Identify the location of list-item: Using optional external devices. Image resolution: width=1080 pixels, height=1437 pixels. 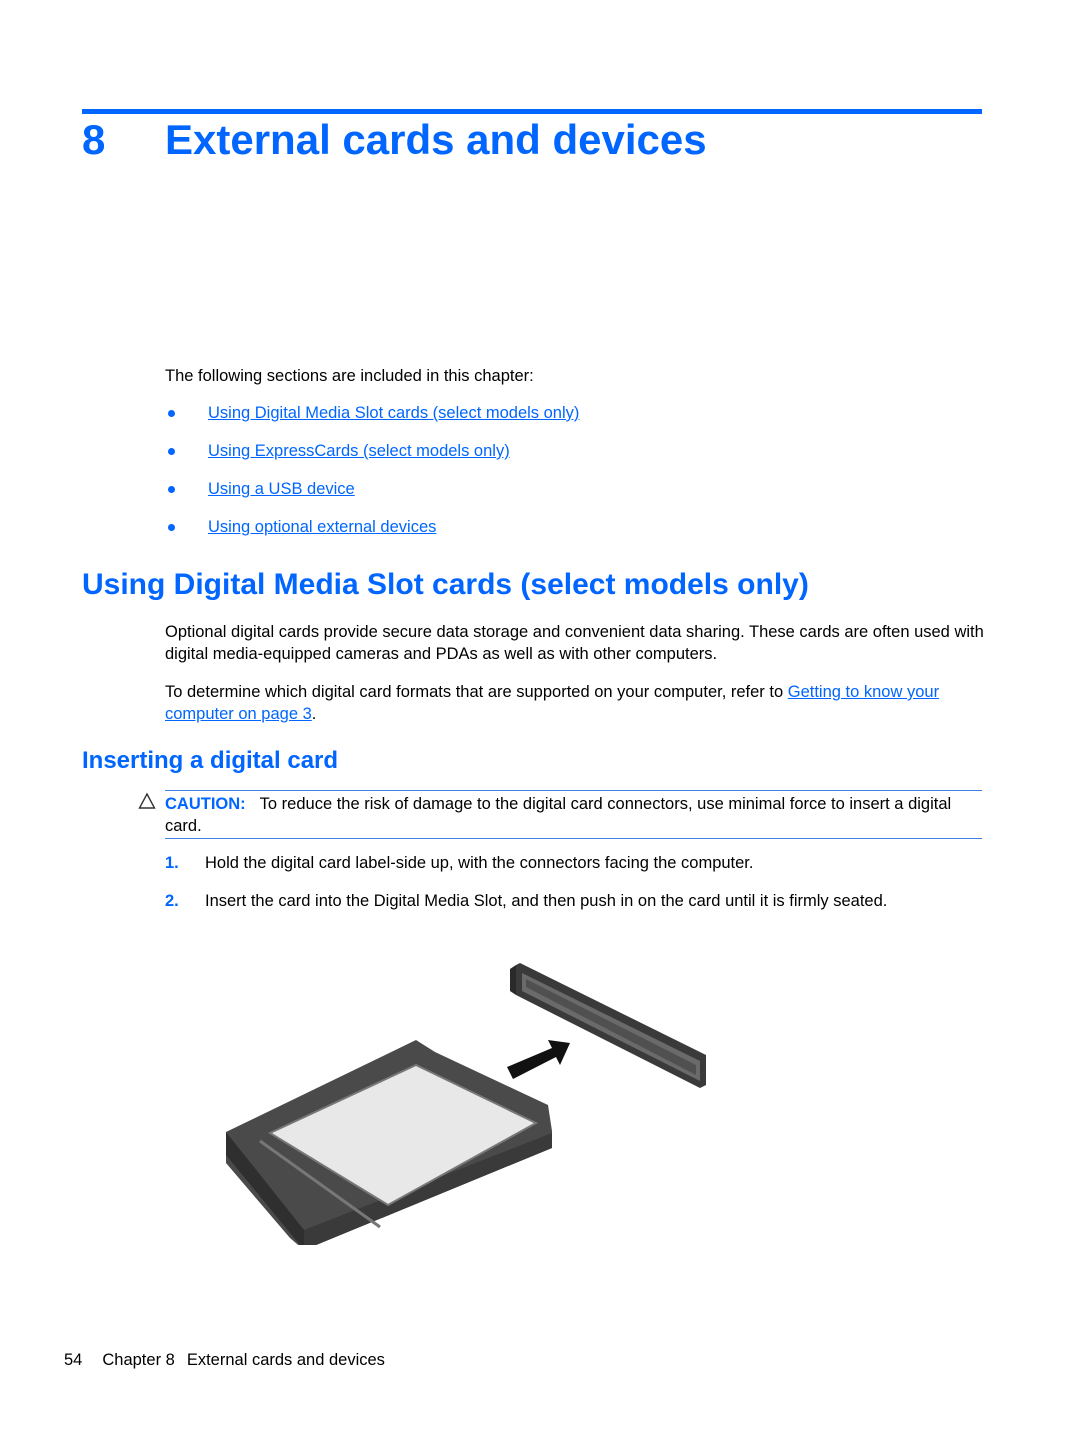
(372, 535).